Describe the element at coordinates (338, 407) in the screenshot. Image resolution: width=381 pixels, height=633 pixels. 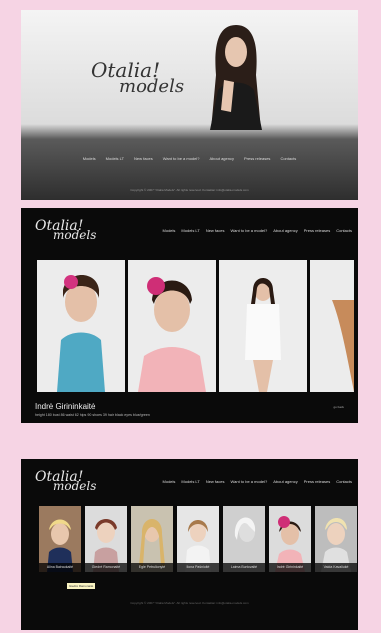
I see `go-back-link: go back` at that location.